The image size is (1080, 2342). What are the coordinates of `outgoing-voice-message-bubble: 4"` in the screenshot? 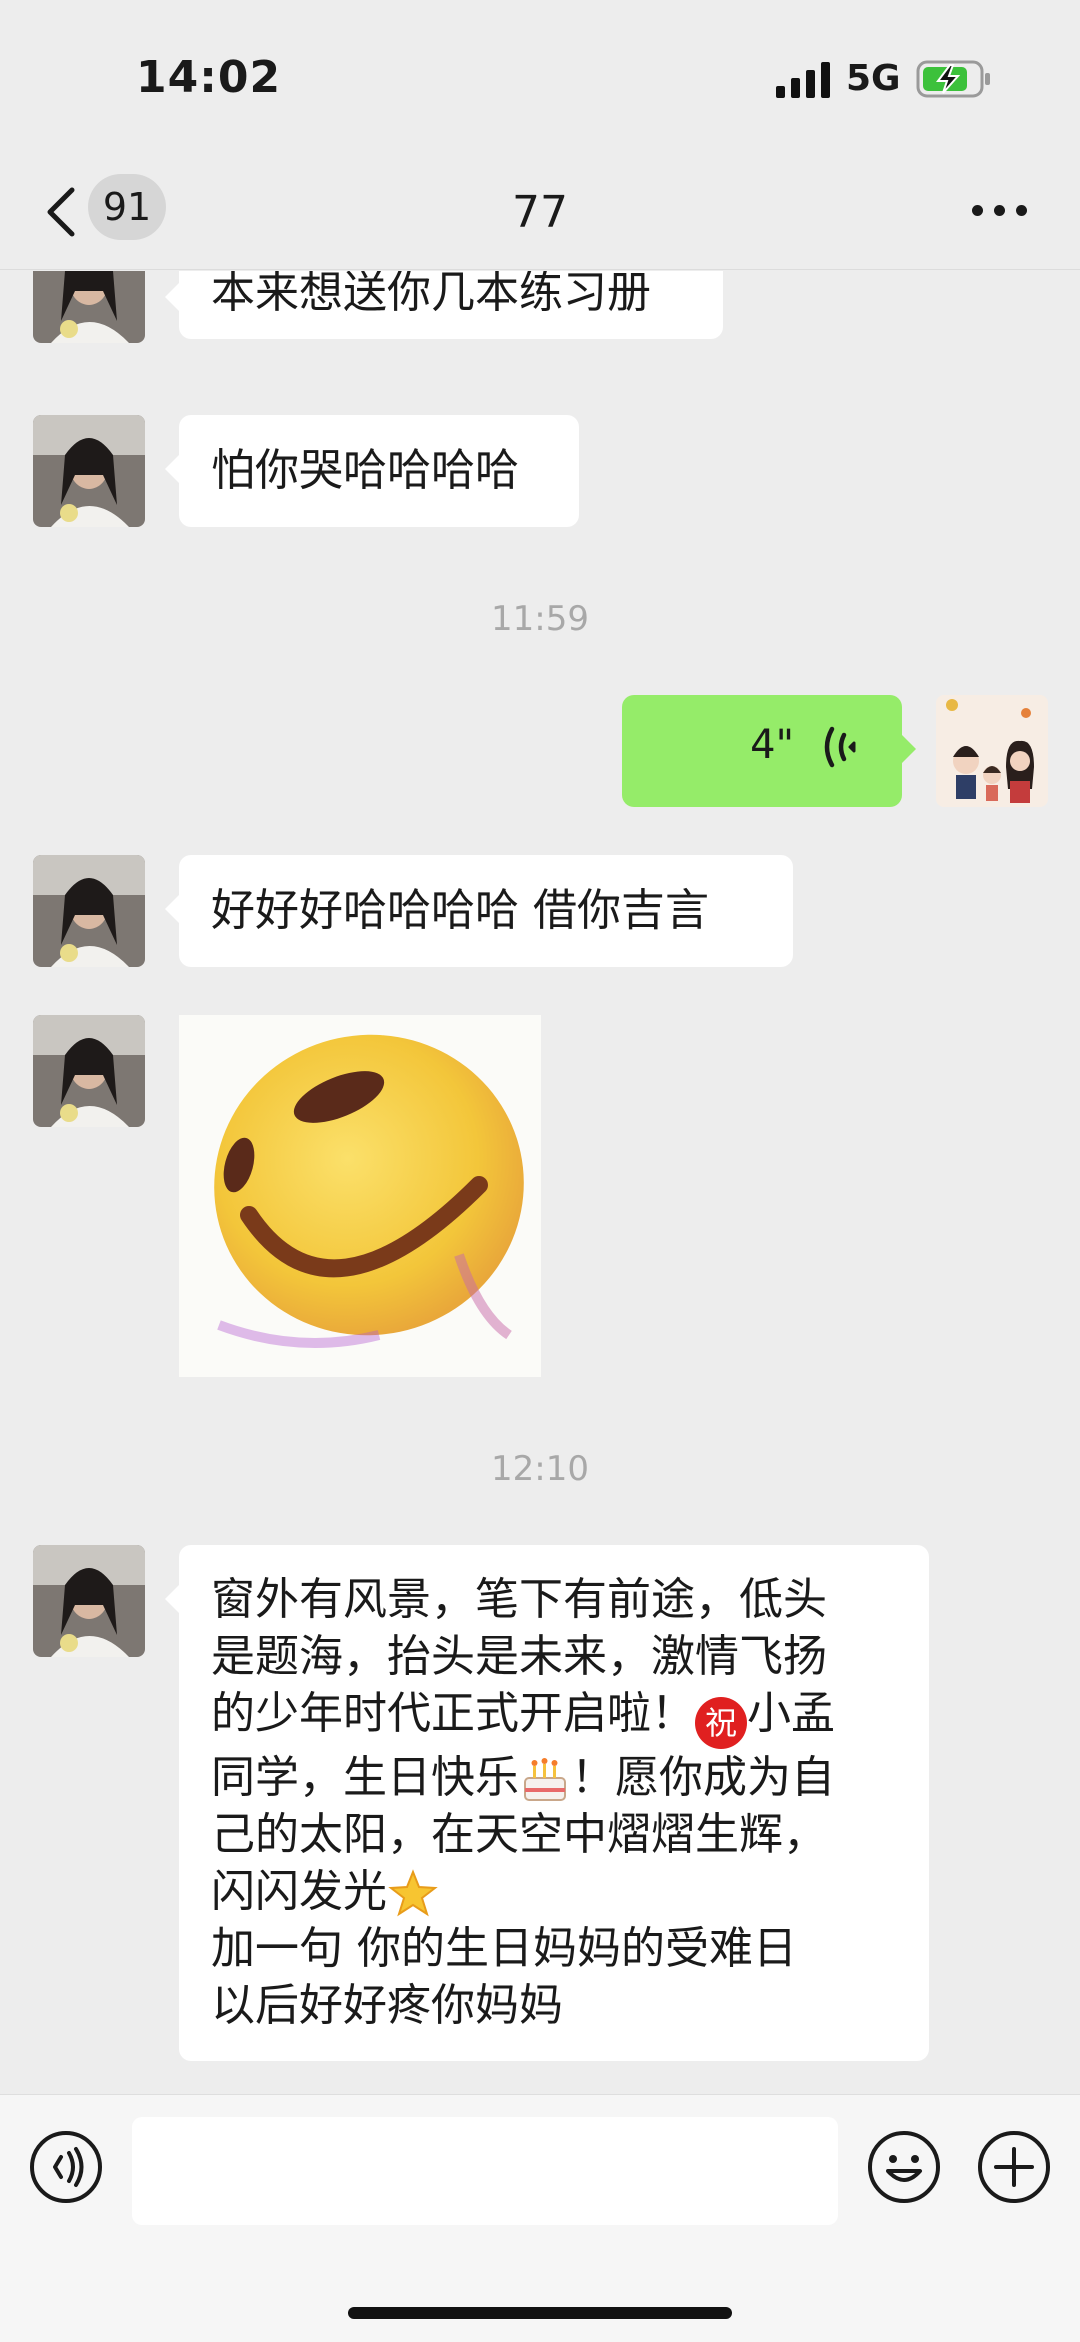 It's located at (769, 751).